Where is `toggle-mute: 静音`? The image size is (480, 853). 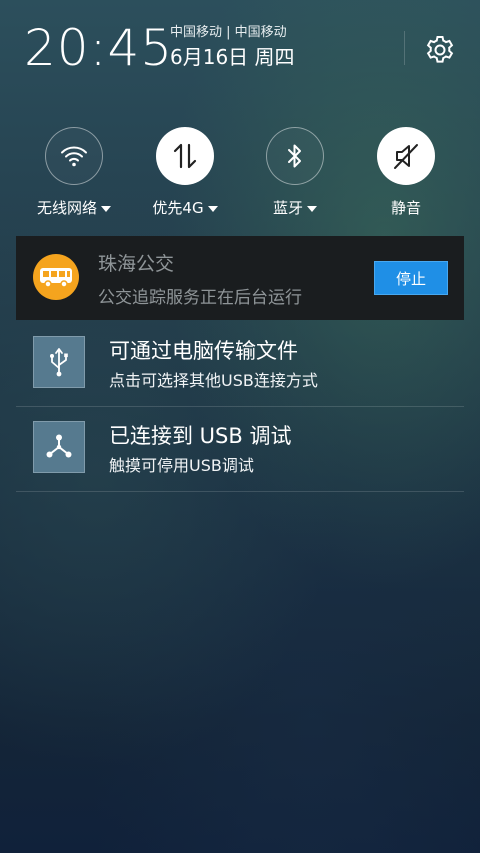 toggle-mute: 静音 is located at coordinates (406, 172).